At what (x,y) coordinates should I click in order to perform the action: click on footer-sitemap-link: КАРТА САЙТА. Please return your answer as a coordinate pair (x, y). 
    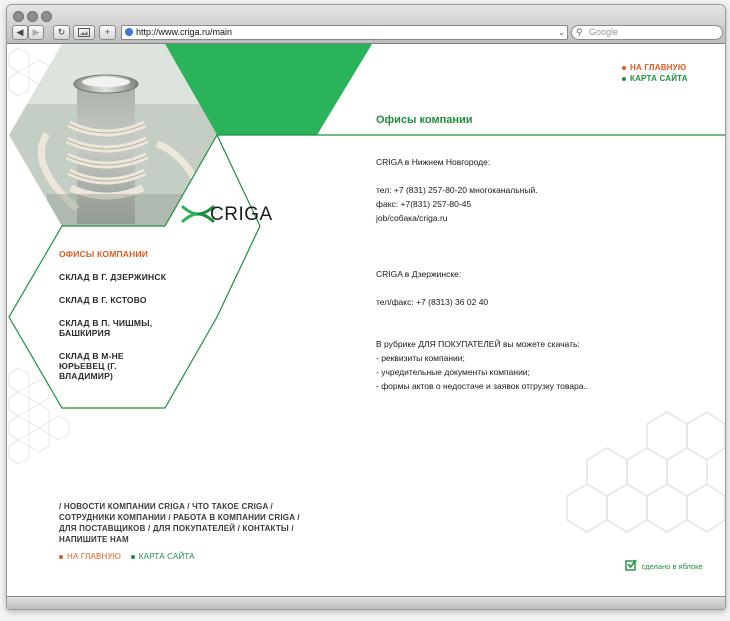
    Looking at the image, I should click on (167, 556).